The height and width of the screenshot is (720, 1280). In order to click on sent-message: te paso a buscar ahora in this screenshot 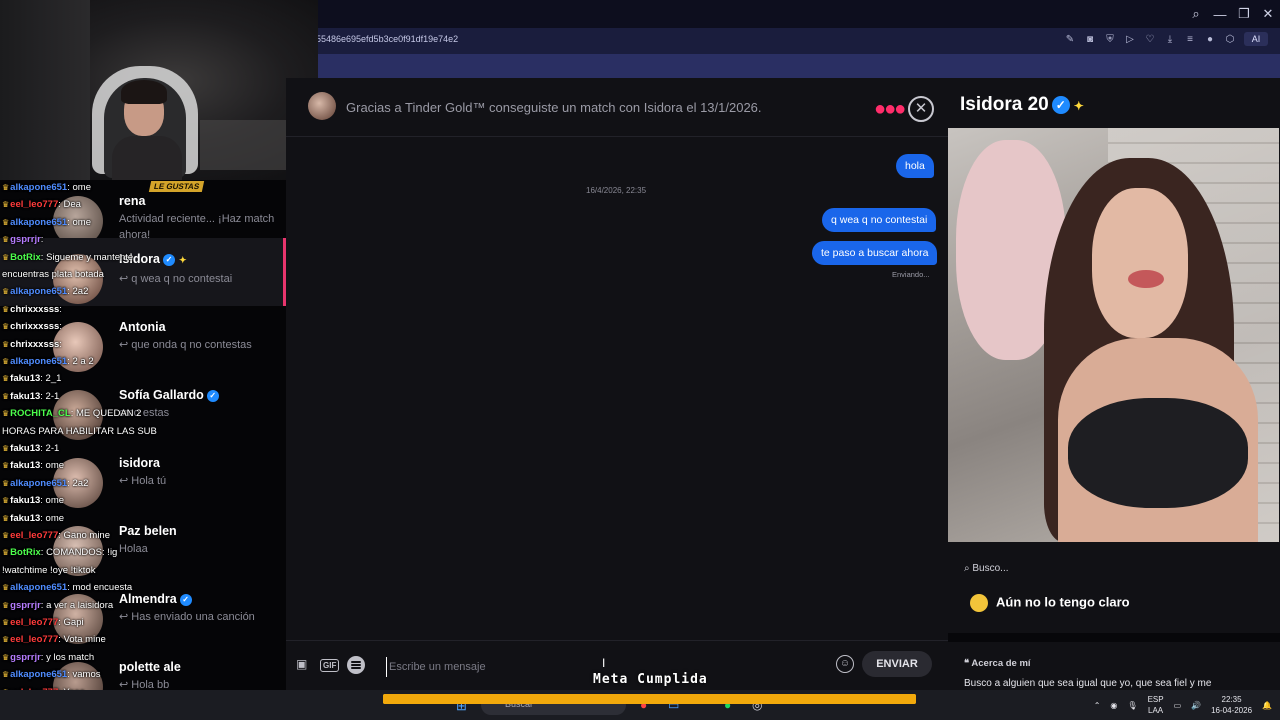, I will do `click(875, 253)`.